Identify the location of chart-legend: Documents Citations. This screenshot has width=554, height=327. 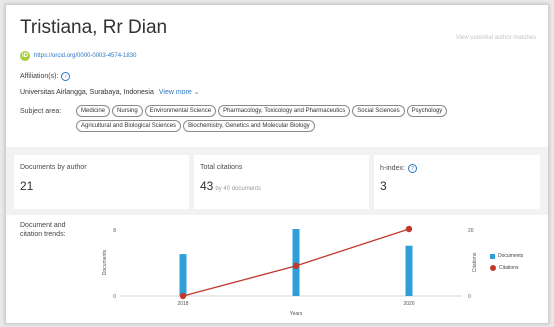
(506, 265).